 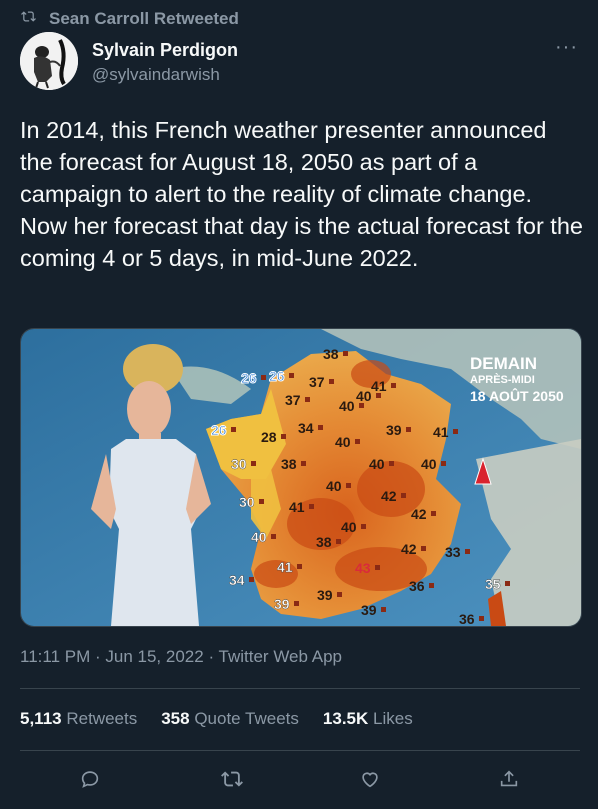 What do you see at coordinates (90, 779) in the screenshot?
I see `reply-icon` at bounding box center [90, 779].